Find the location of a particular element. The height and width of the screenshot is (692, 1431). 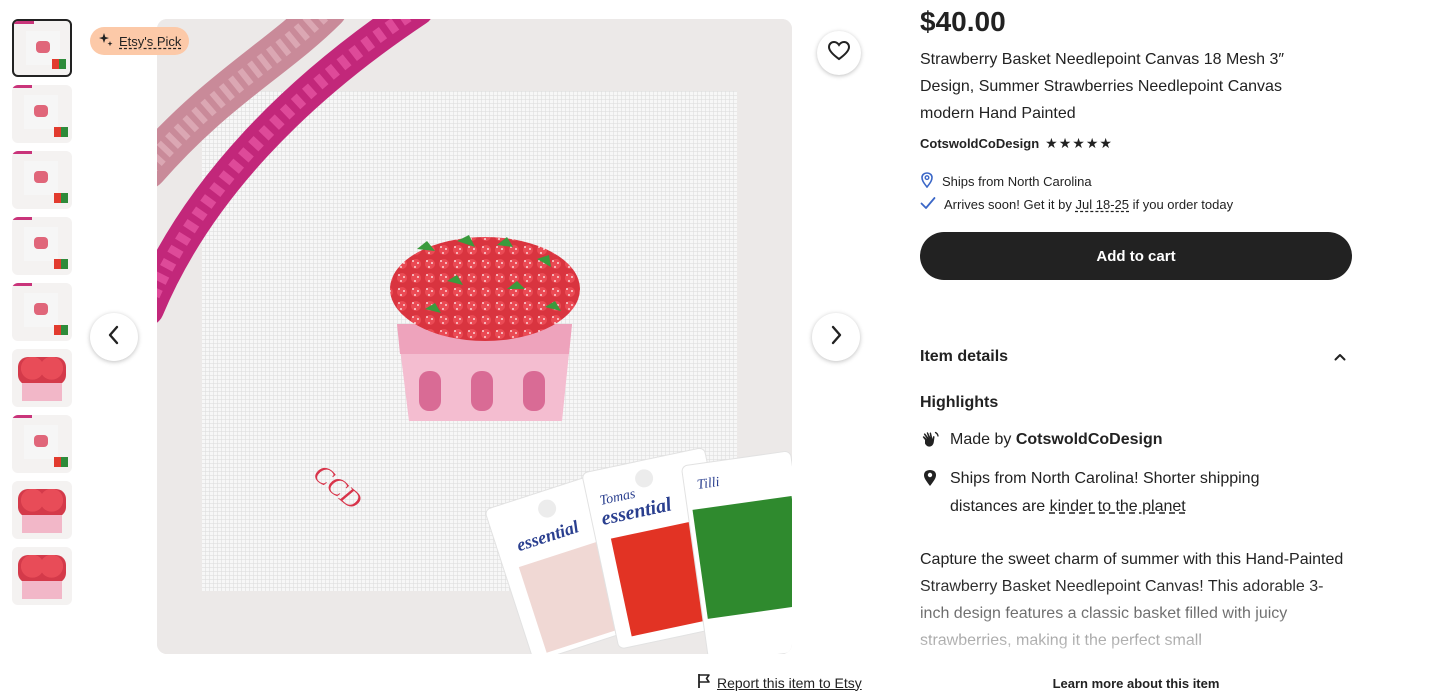

rating-stars: ★★★★★ is located at coordinates (1079, 143).